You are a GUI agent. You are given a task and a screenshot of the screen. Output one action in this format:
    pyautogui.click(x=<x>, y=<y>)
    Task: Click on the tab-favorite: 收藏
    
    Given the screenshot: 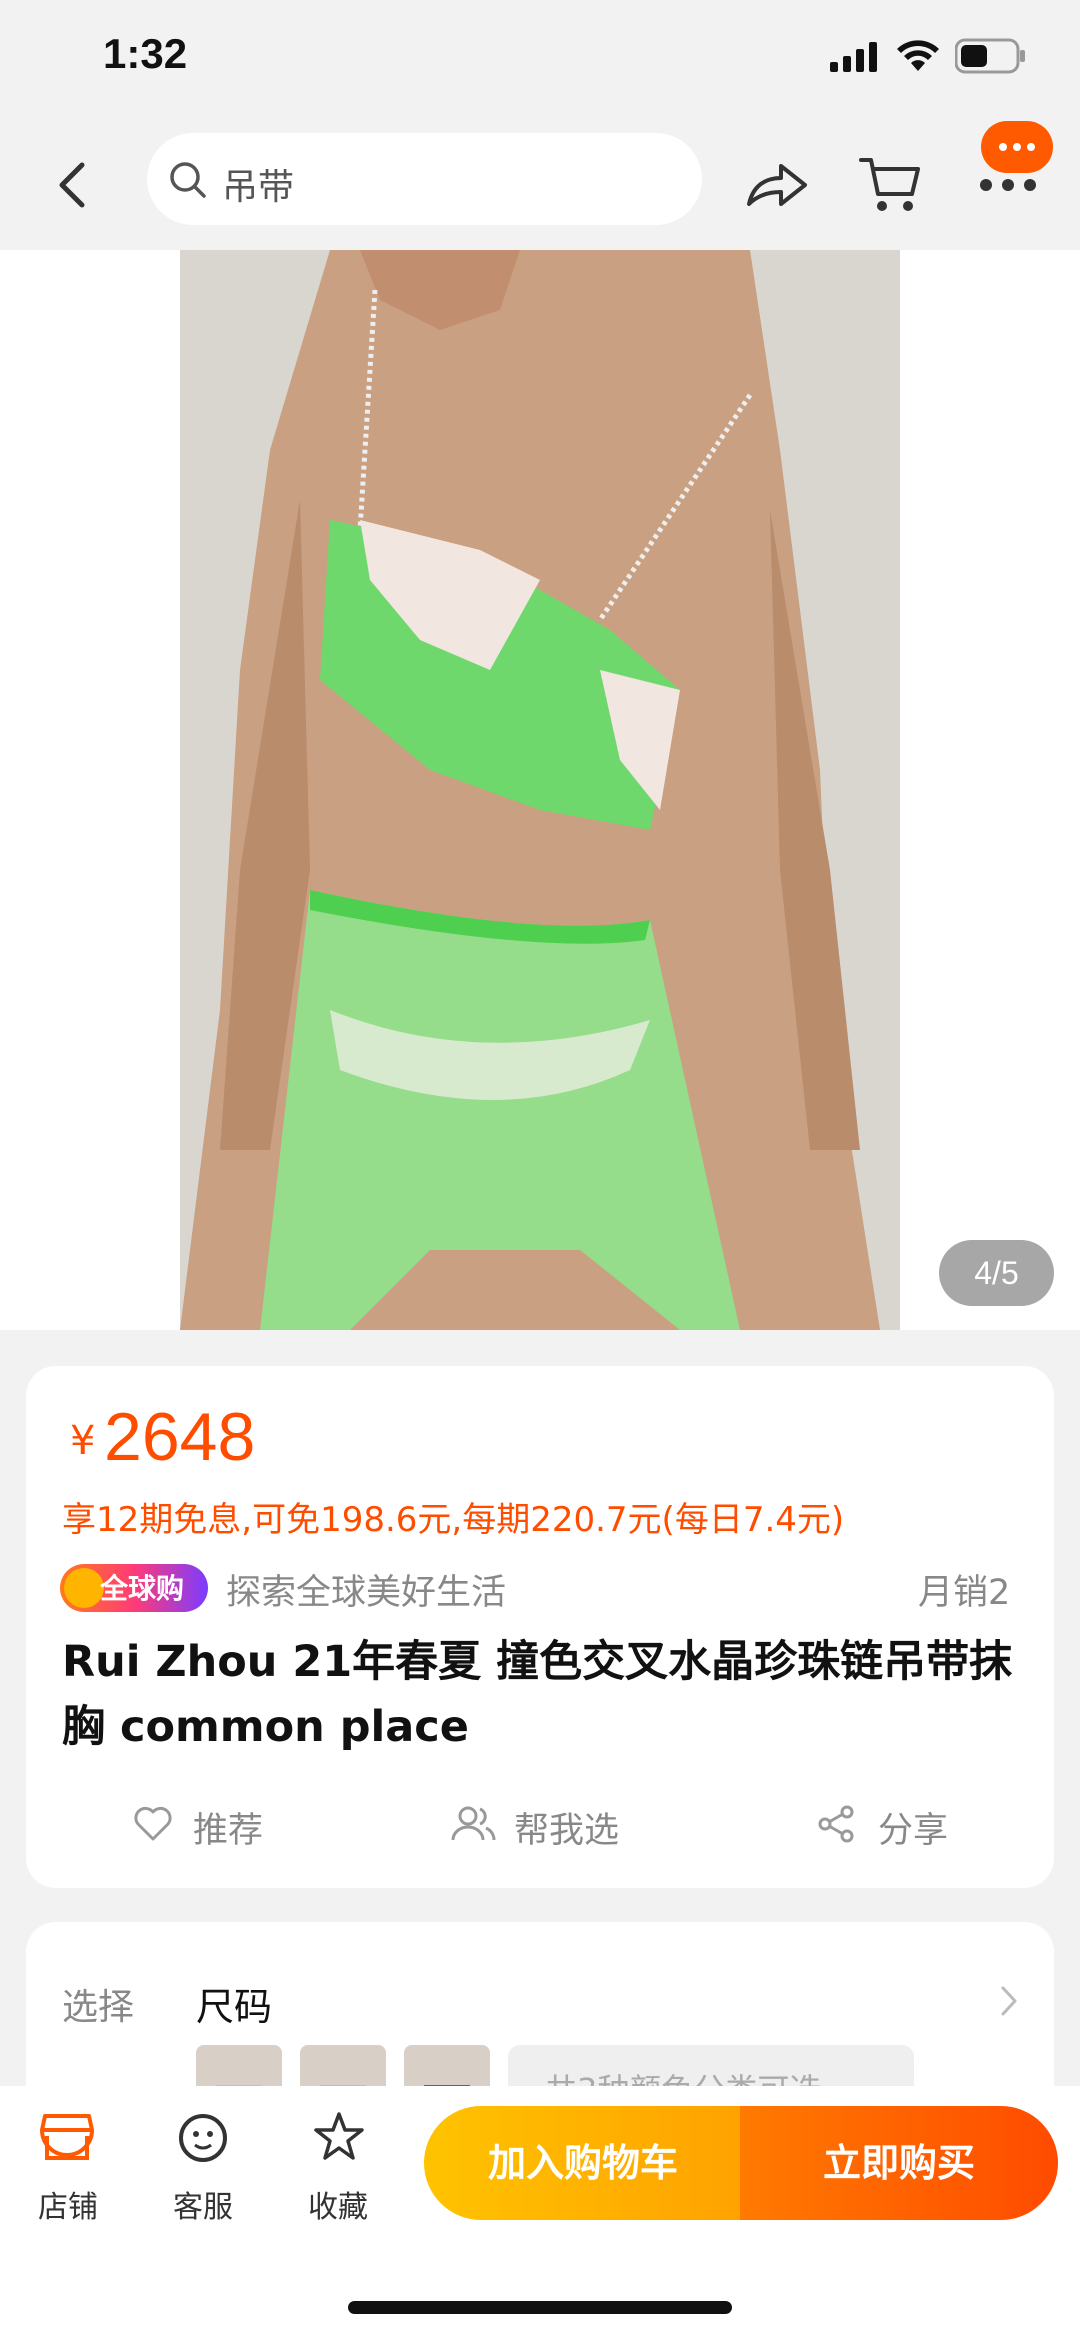 What is the action you would take?
    pyautogui.click(x=338, y=2165)
    